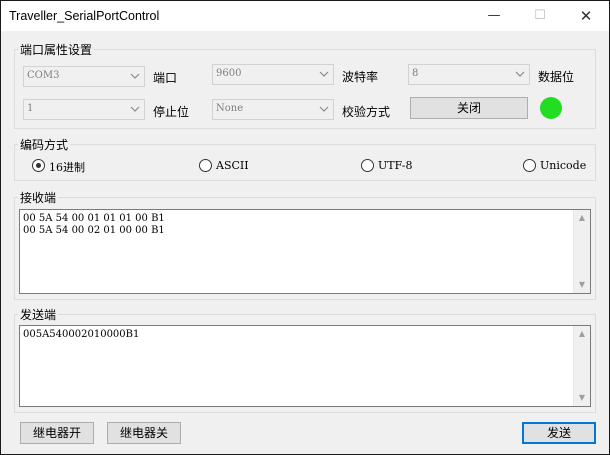 This screenshot has height=455, width=610. Describe the element at coordinates (367, 165) in the screenshot. I see `encoding-radio-utf8` at that location.